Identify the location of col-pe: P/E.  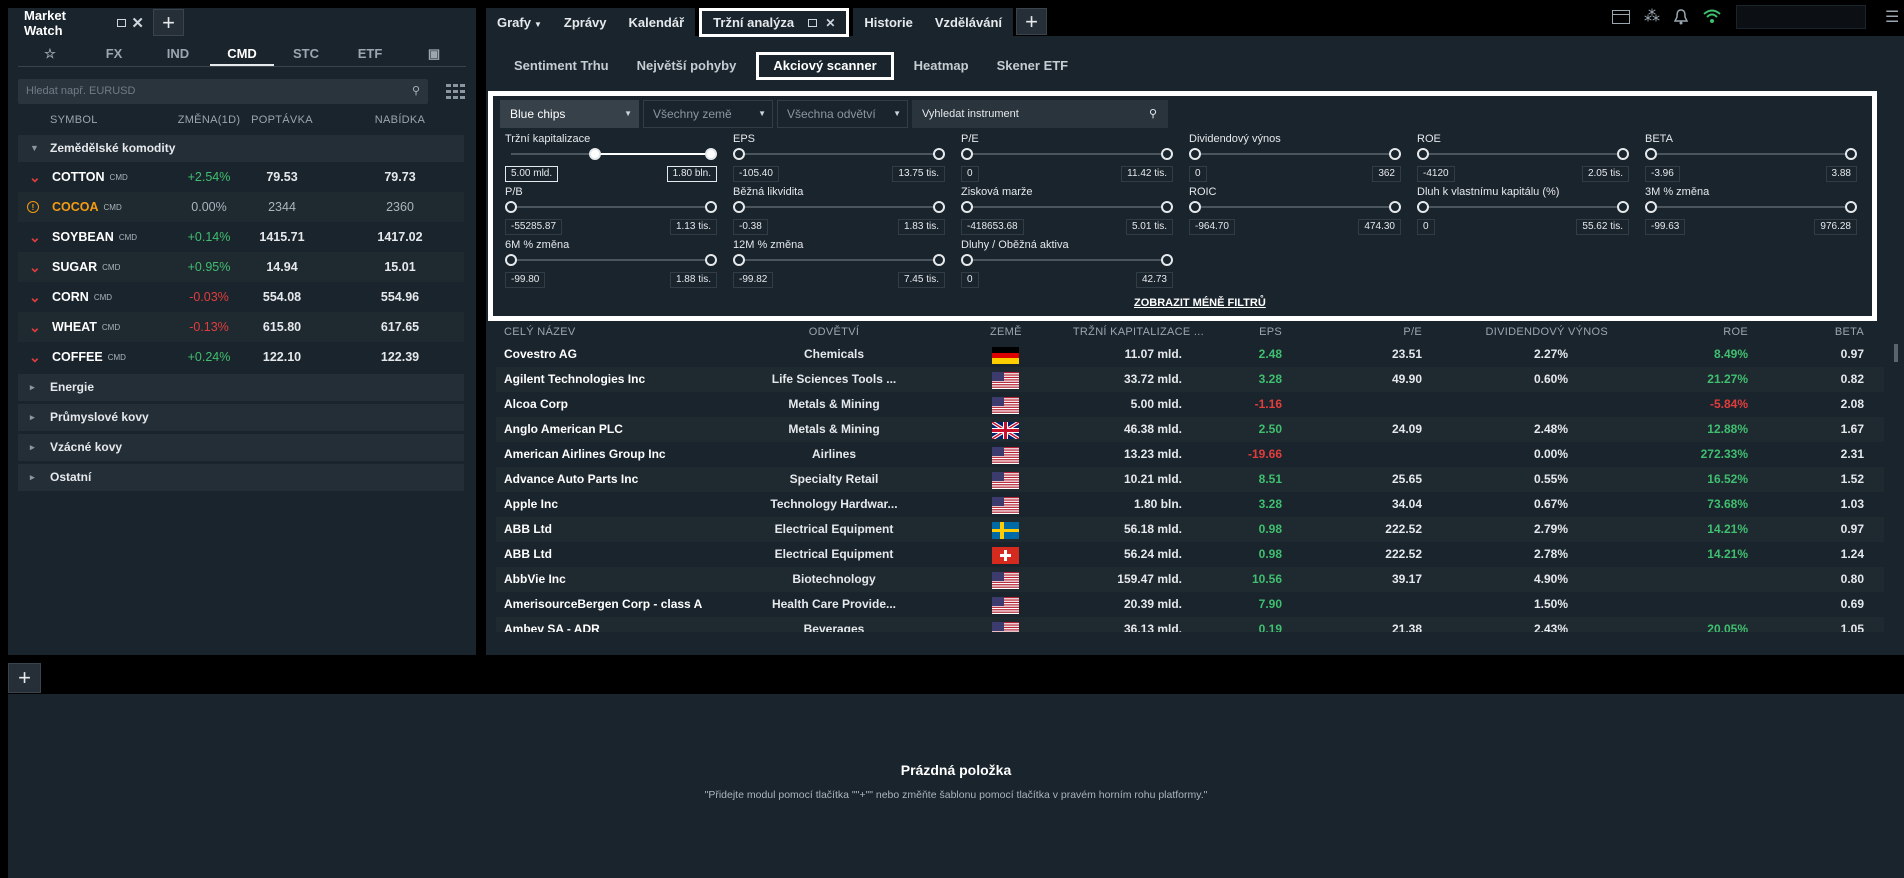
(1382, 332).